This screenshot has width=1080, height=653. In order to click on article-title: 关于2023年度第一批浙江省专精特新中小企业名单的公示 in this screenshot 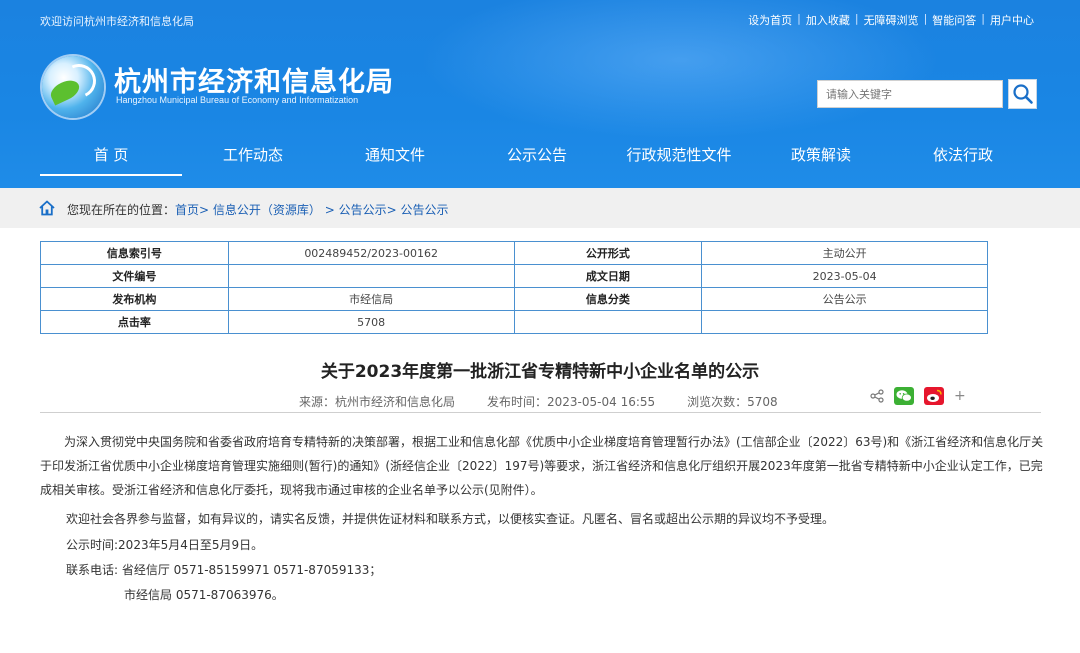, I will do `click(540, 372)`.